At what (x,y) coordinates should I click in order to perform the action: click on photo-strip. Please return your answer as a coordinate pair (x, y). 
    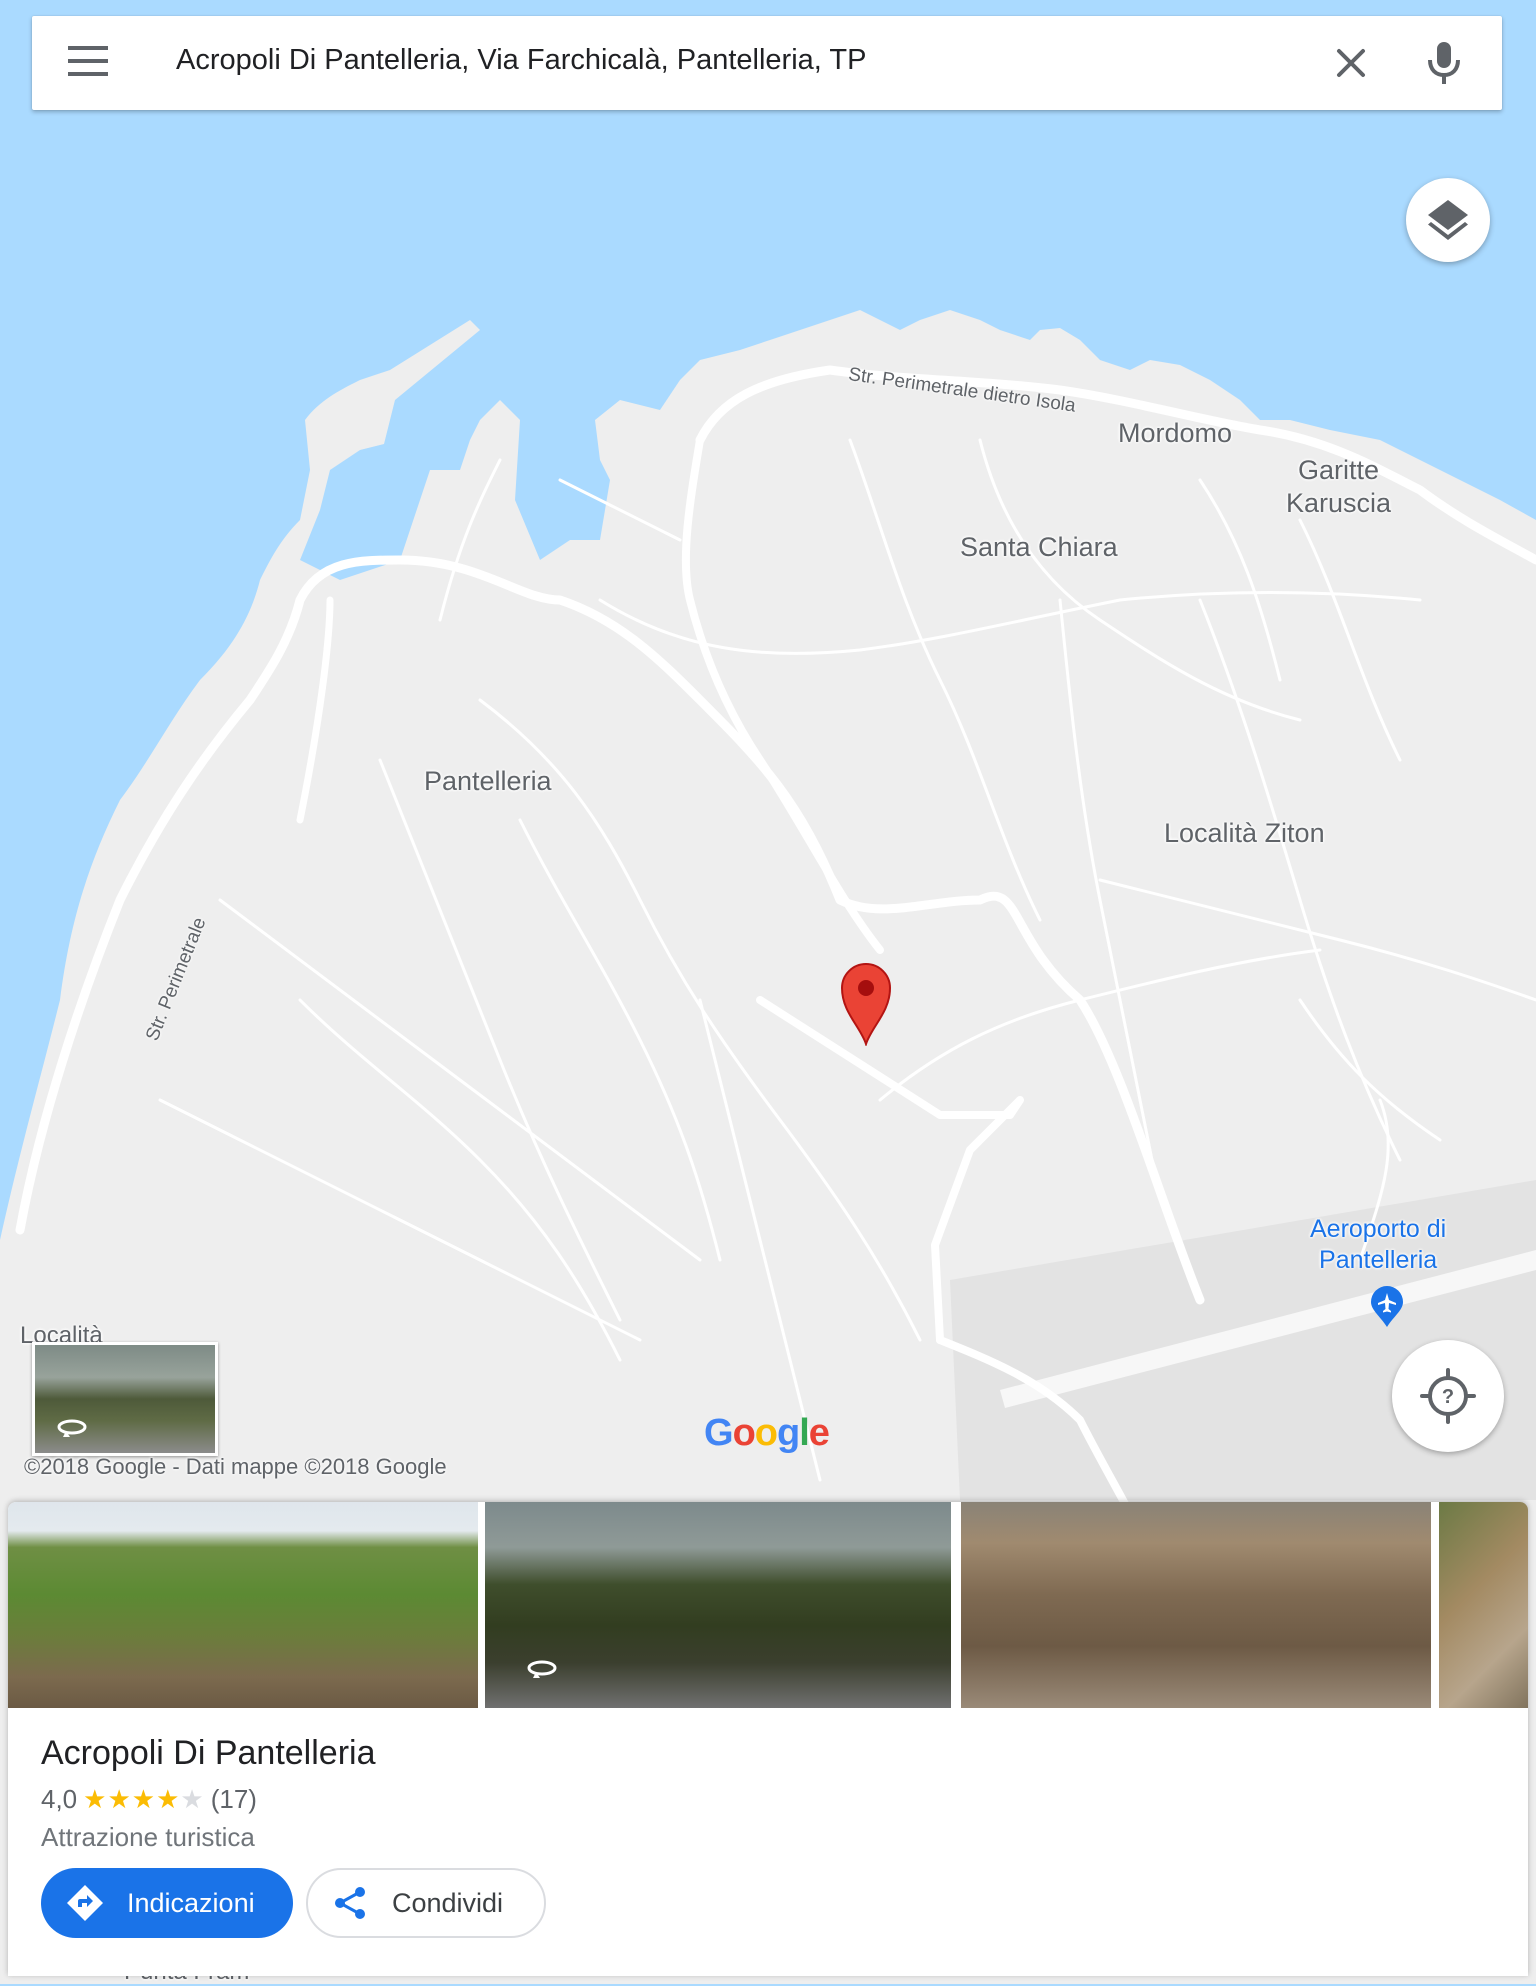
    Looking at the image, I should click on (768, 1605).